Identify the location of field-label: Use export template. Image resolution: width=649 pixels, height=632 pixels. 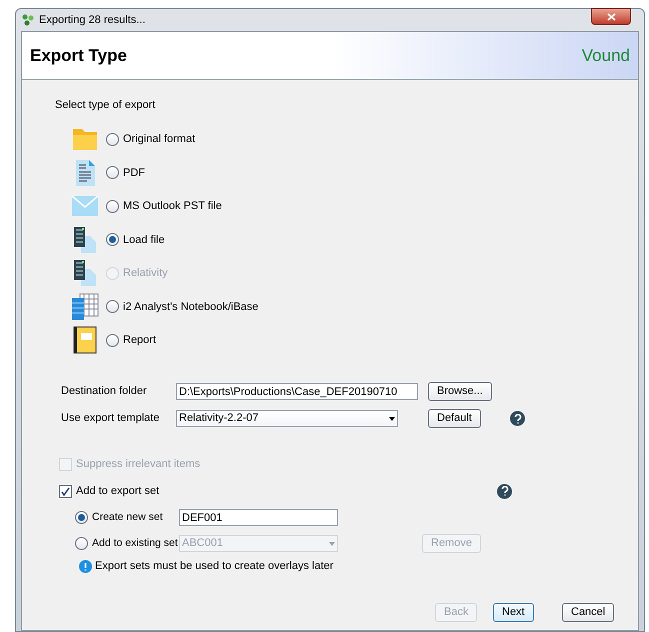
(110, 418).